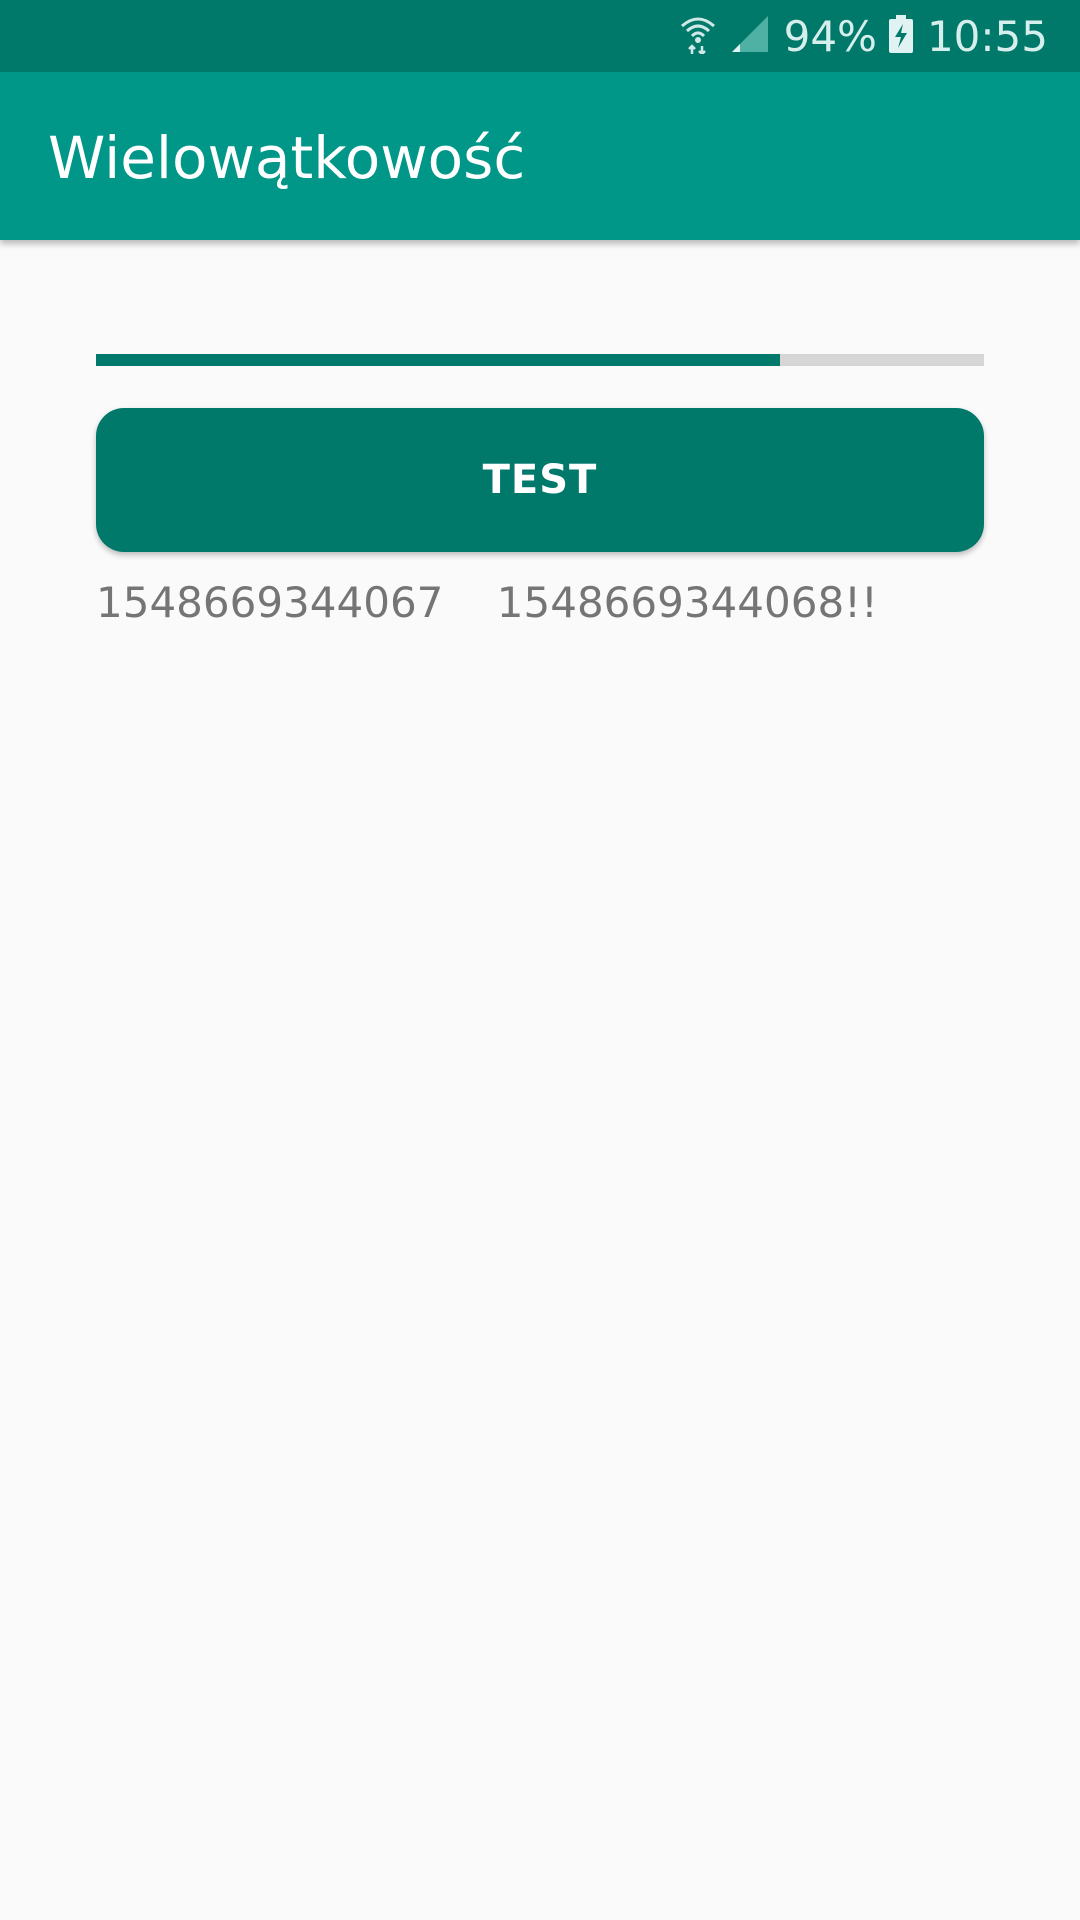 This screenshot has width=1080, height=1920. Describe the element at coordinates (540, 480) in the screenshot. I see `test-button: TEST` at that location.